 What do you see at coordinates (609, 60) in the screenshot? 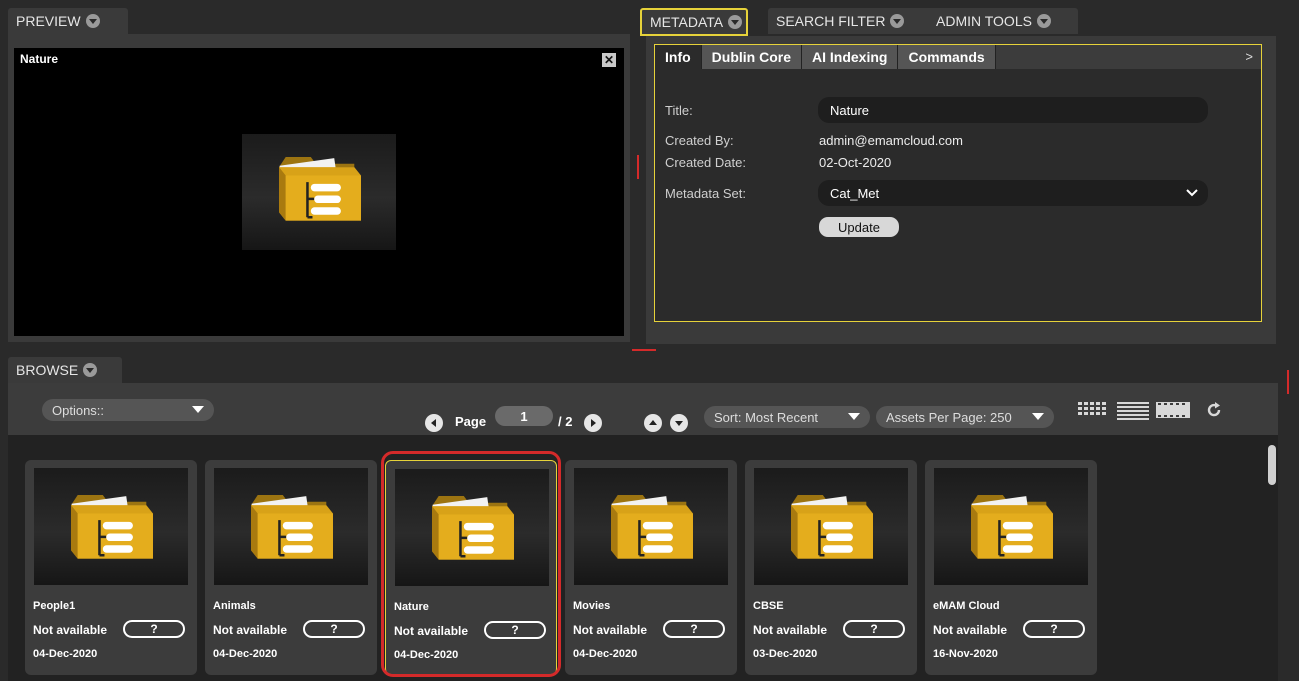
I see `close-icon: ✕` at bounding box center [609, 60].